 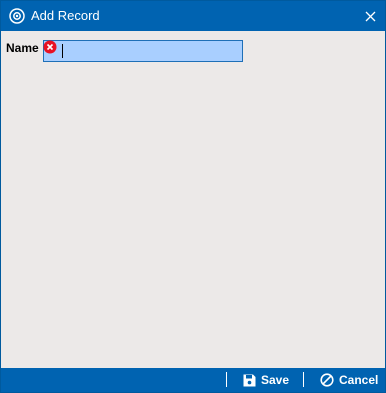 What do you see at coordinates (193, 380) in the screenshot?
I see `footer-bar: Save Cancel` at bounding box center [193, 380].